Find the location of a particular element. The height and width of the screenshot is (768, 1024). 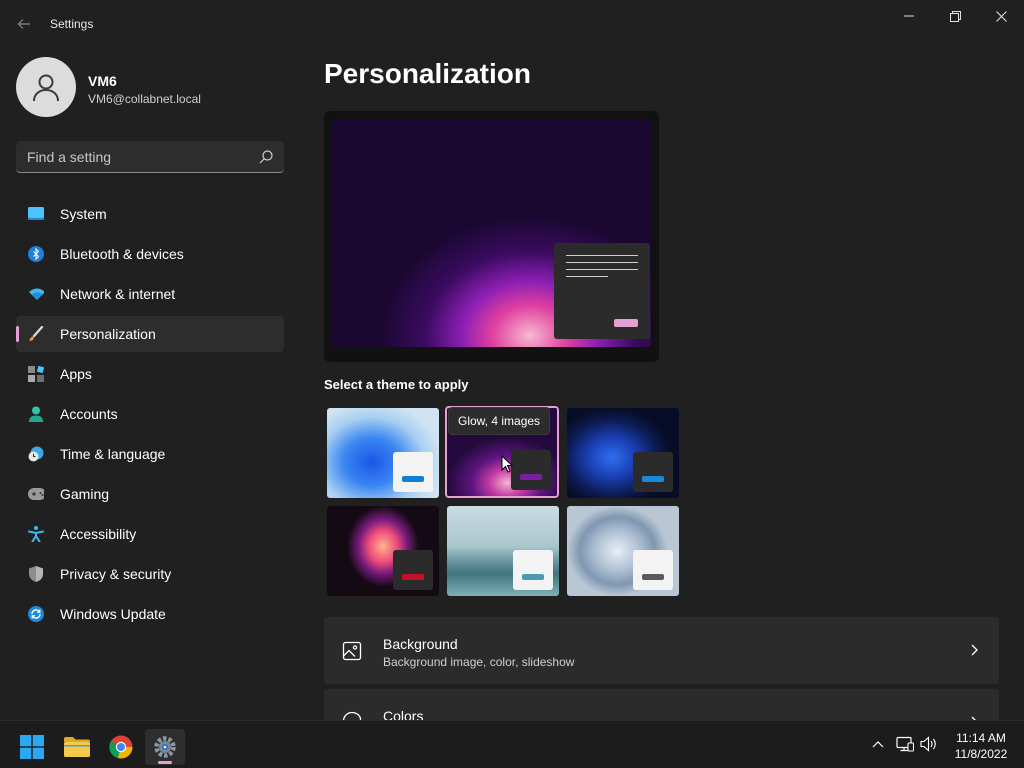

row-subtitle: Background image, color, slideshow is located at coordinates (479, 662).